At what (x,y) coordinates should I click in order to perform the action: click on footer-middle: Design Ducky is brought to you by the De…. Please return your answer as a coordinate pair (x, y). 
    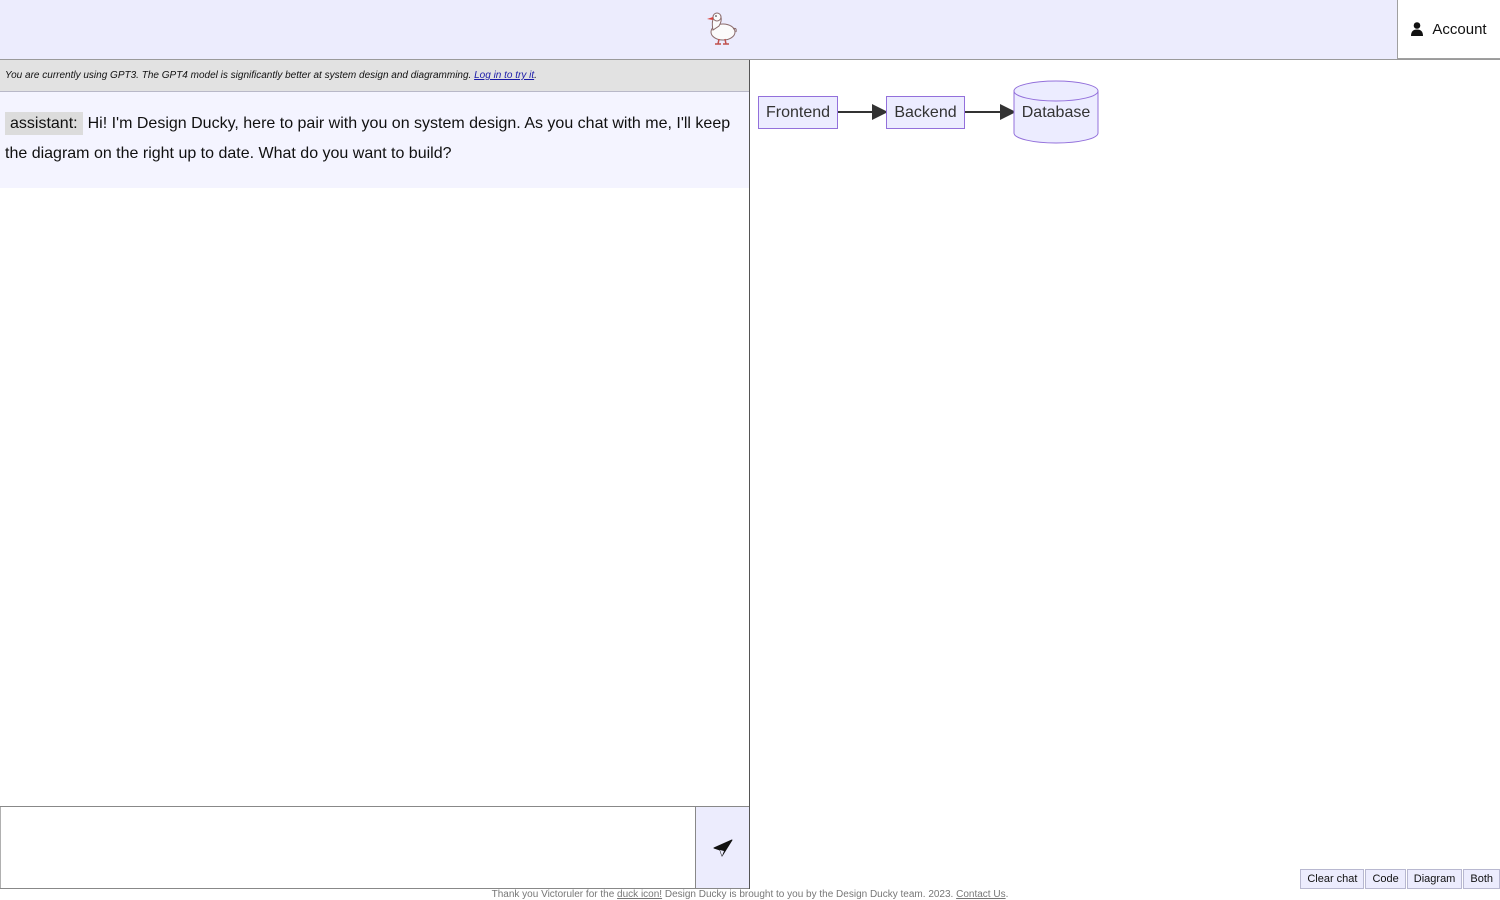
    Looking at the image, I should click on (809, 894).